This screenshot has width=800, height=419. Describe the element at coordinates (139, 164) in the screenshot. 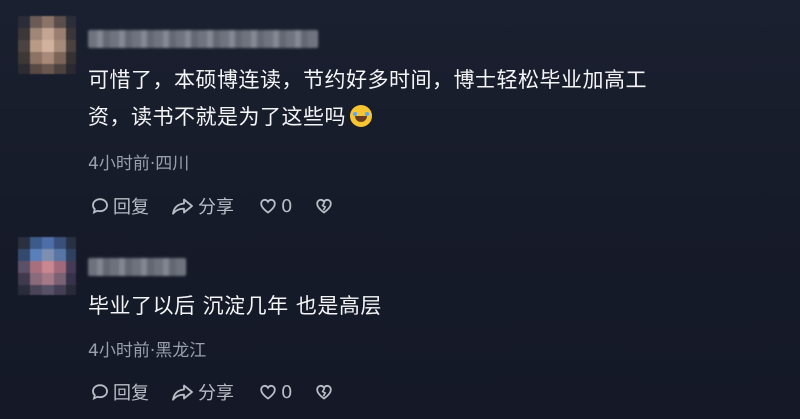

I see `comment-meta: 4小时前·四川` at that location.